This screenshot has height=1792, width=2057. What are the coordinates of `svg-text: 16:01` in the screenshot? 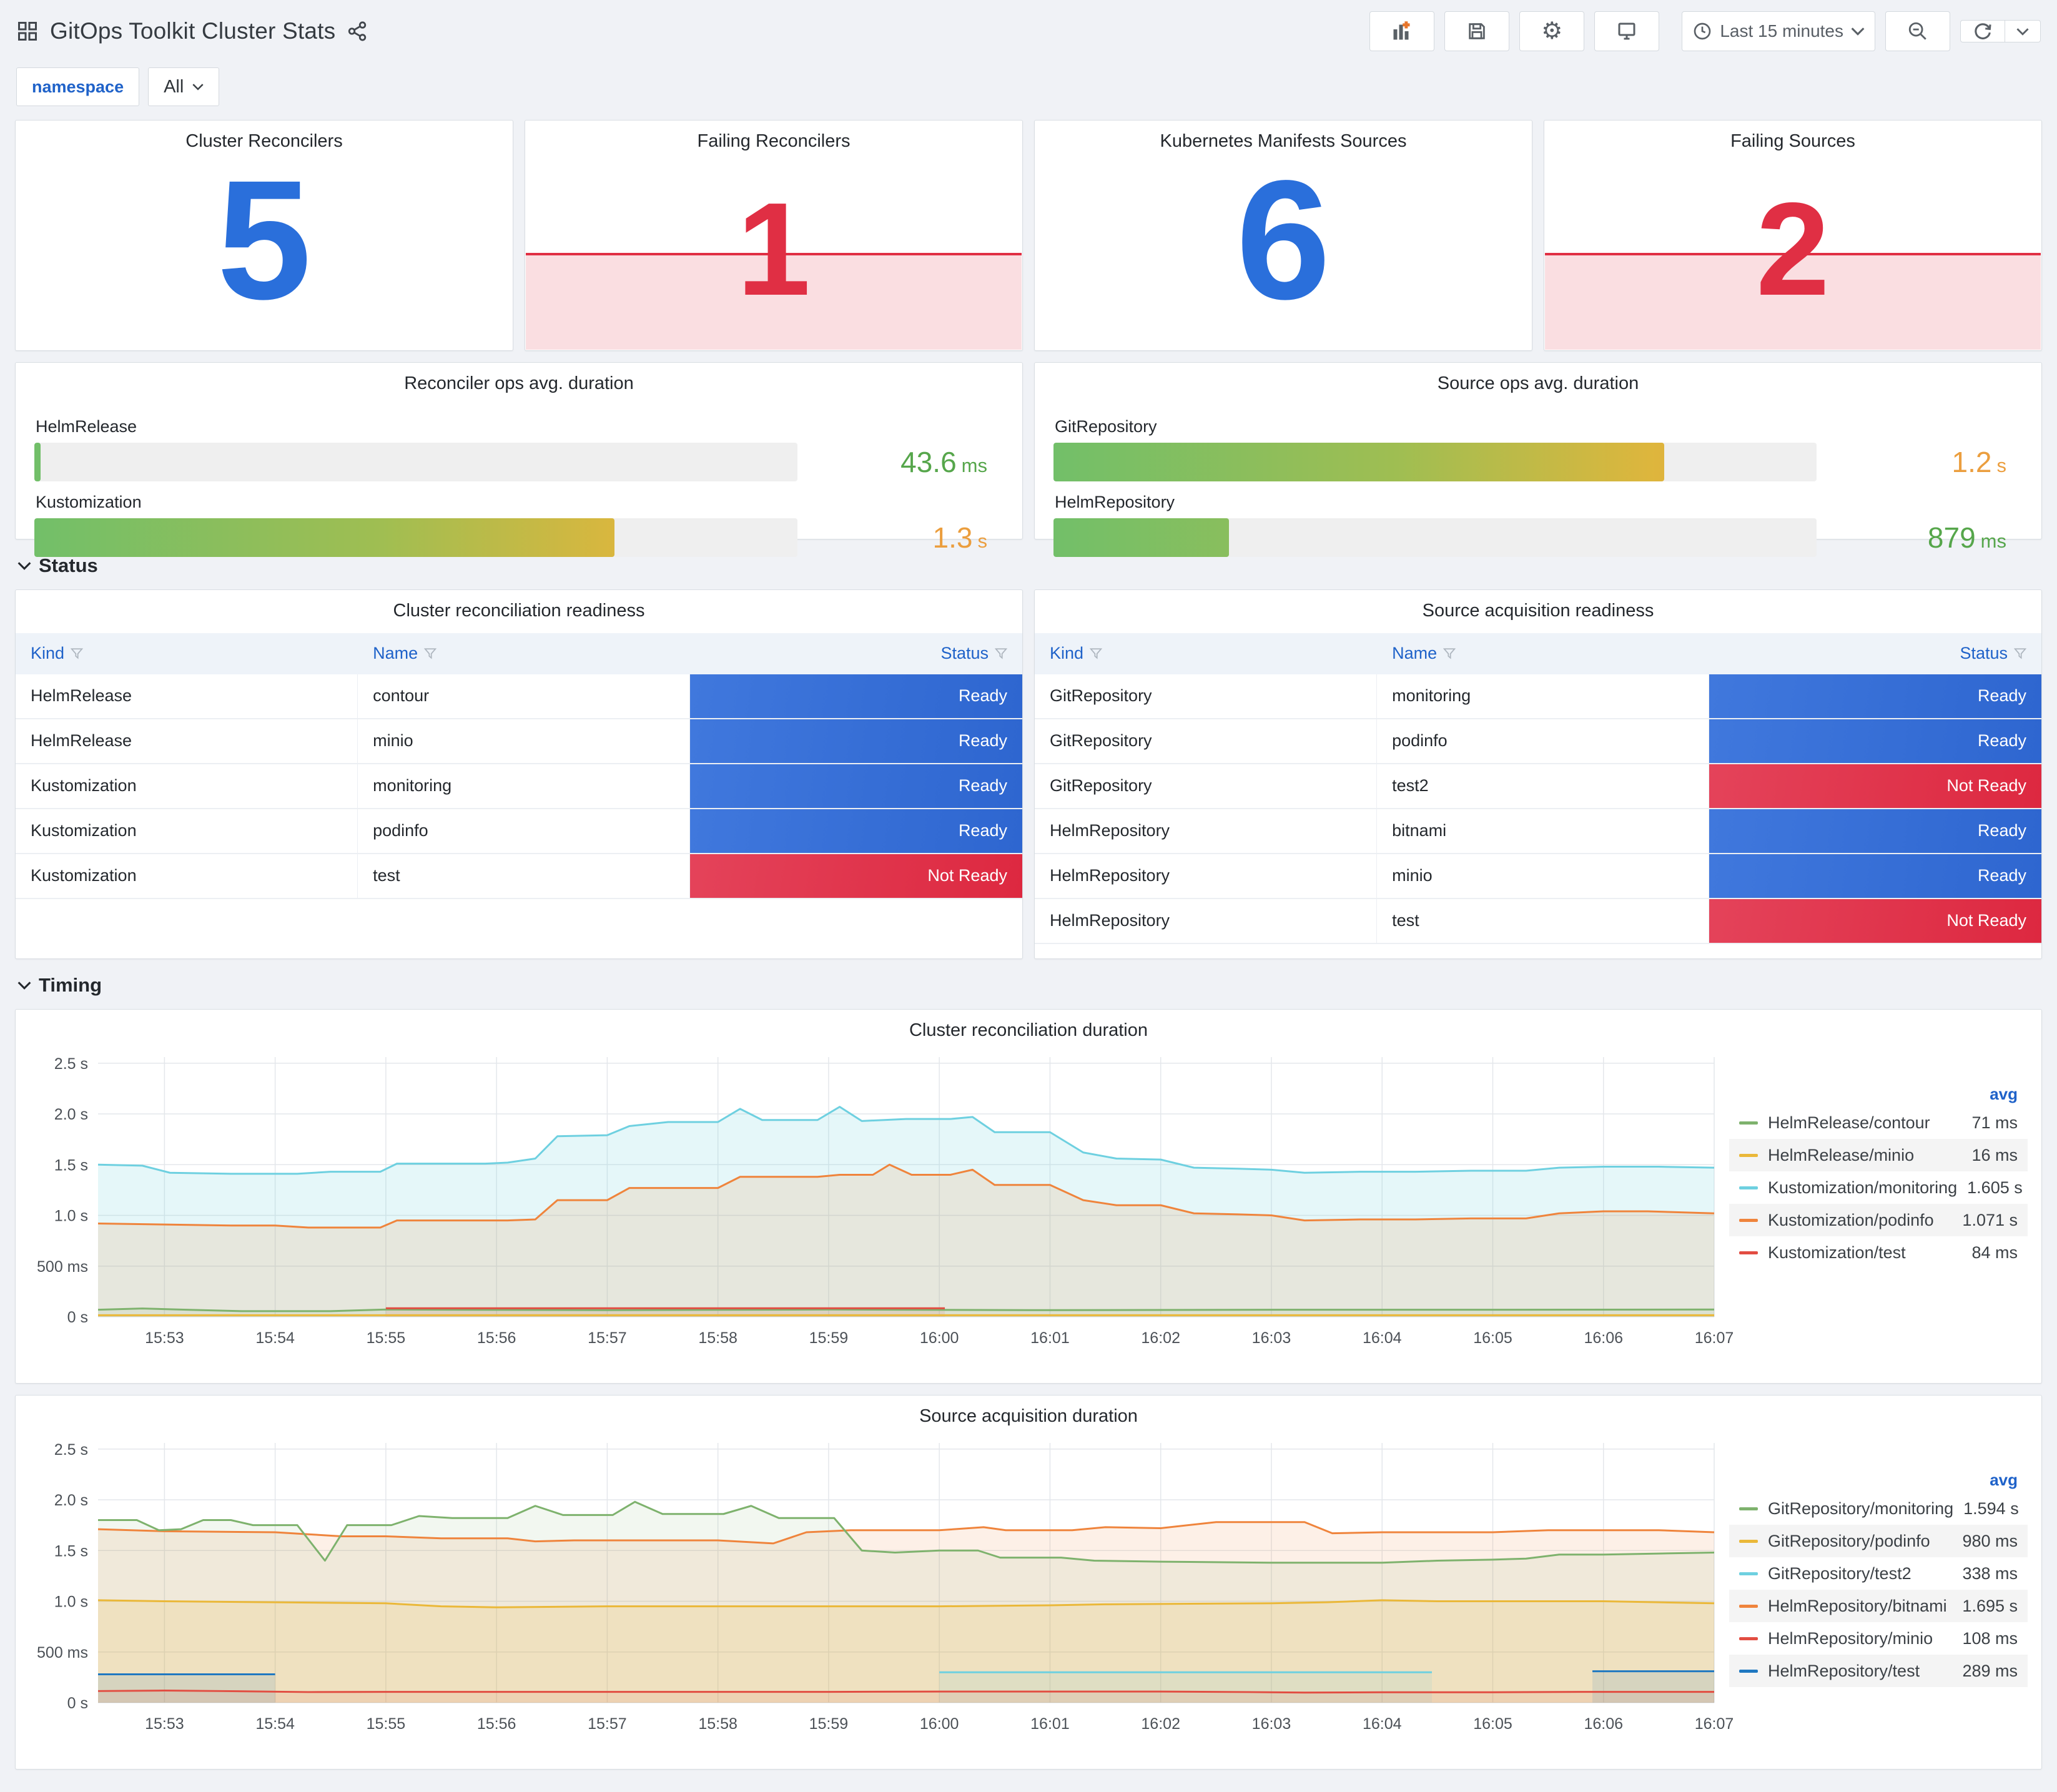 It's located at (1050, 1338).